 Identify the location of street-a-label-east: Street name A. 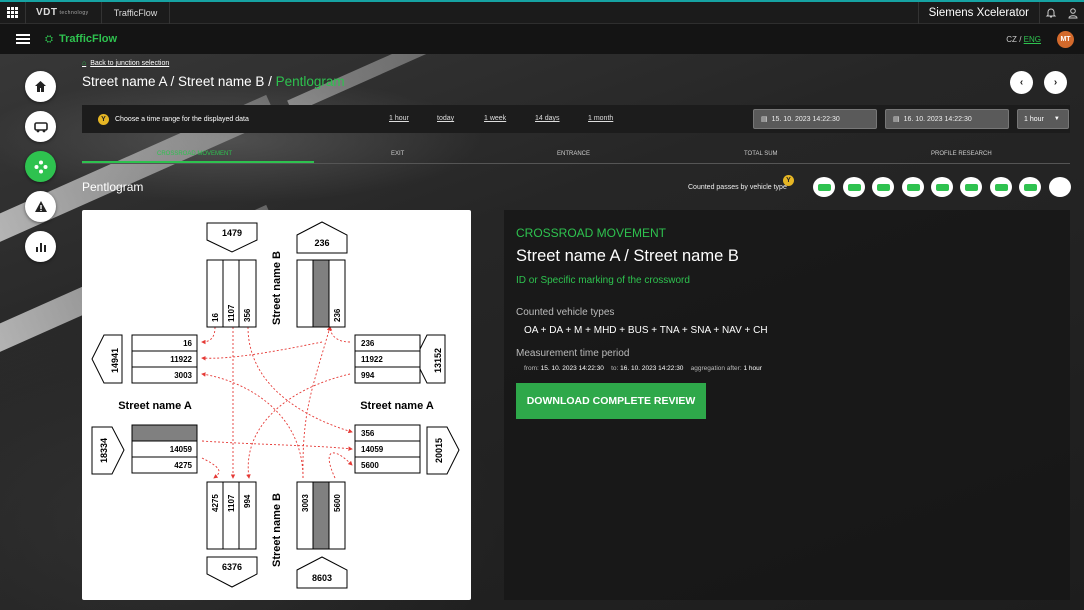
(397, 406).